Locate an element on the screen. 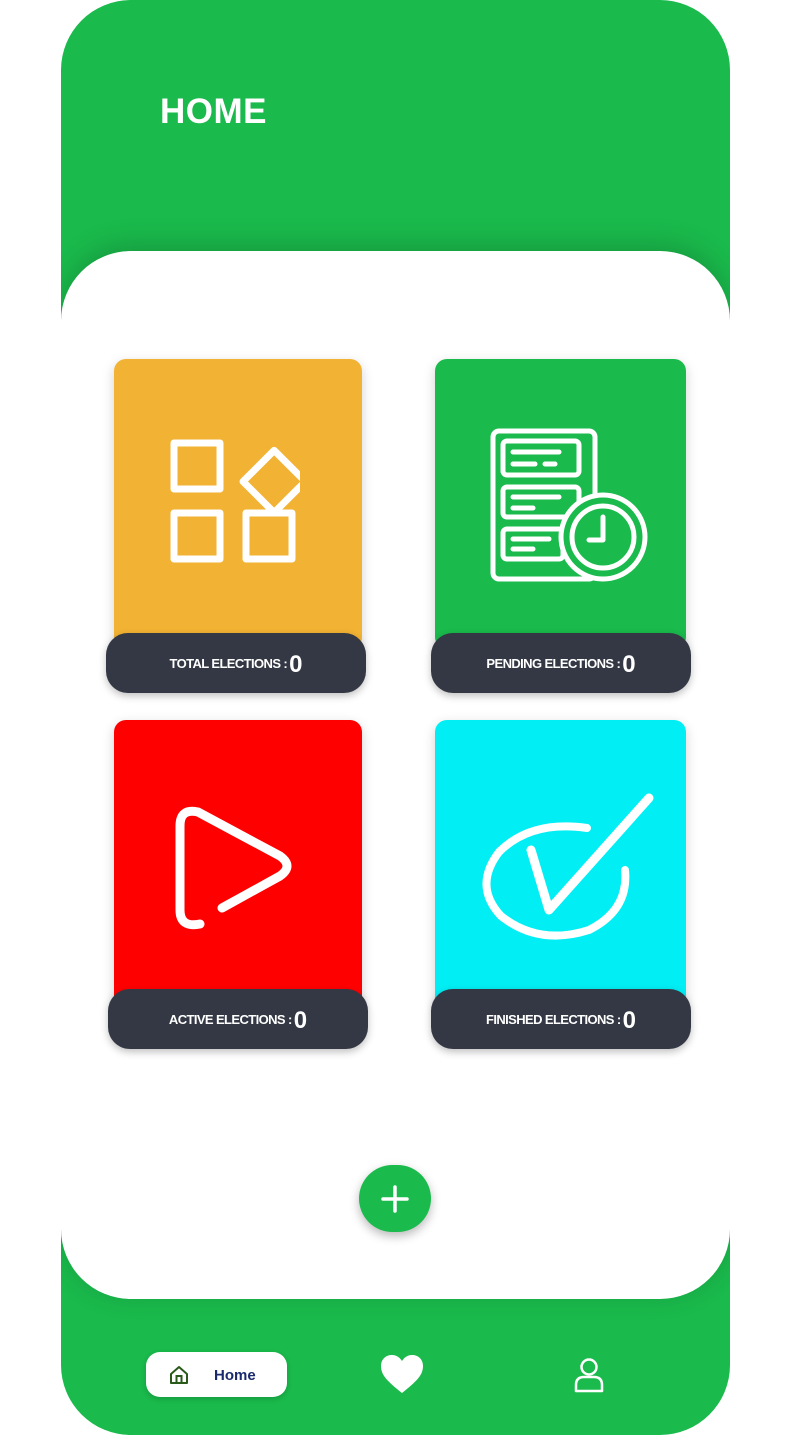  finished-elections-count: 0 is located at coordinates (629, 1020).